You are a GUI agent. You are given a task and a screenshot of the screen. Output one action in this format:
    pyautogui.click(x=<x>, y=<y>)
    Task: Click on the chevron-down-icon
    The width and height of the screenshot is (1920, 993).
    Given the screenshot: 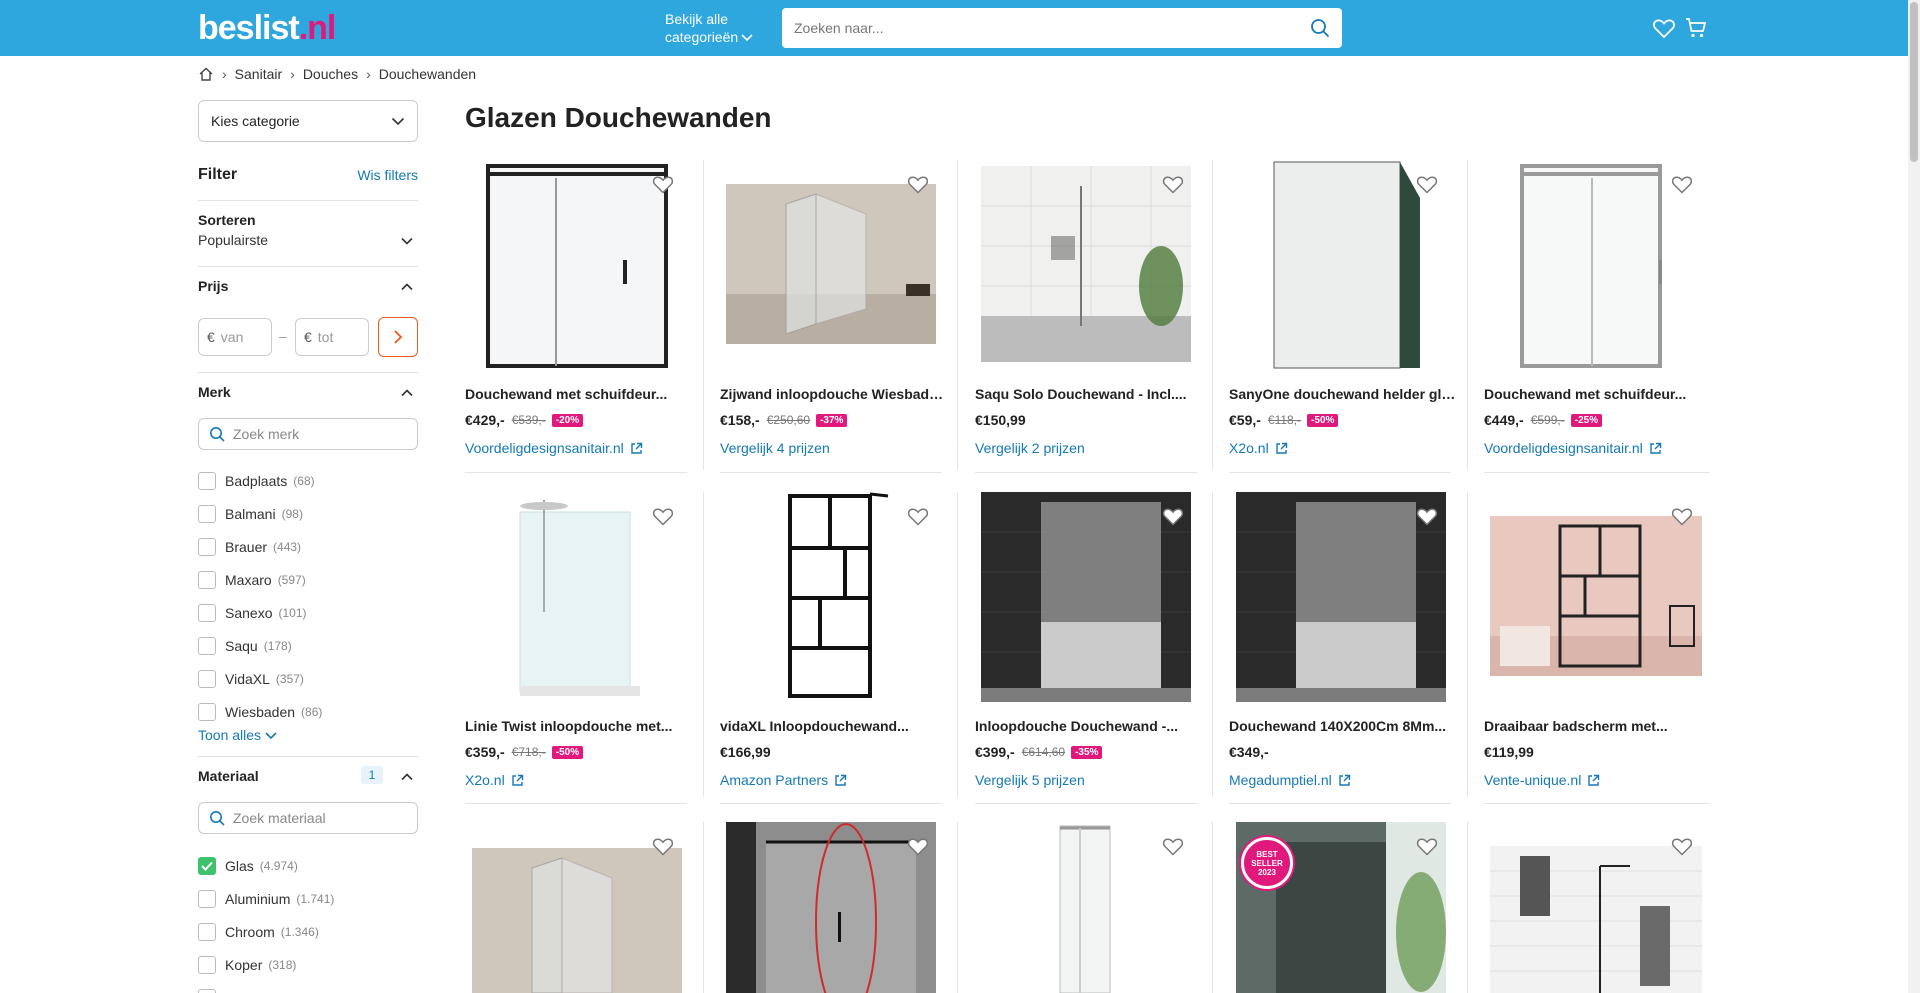 What is the action you would take?
    pyautogui.click(x=407, y=241)
    